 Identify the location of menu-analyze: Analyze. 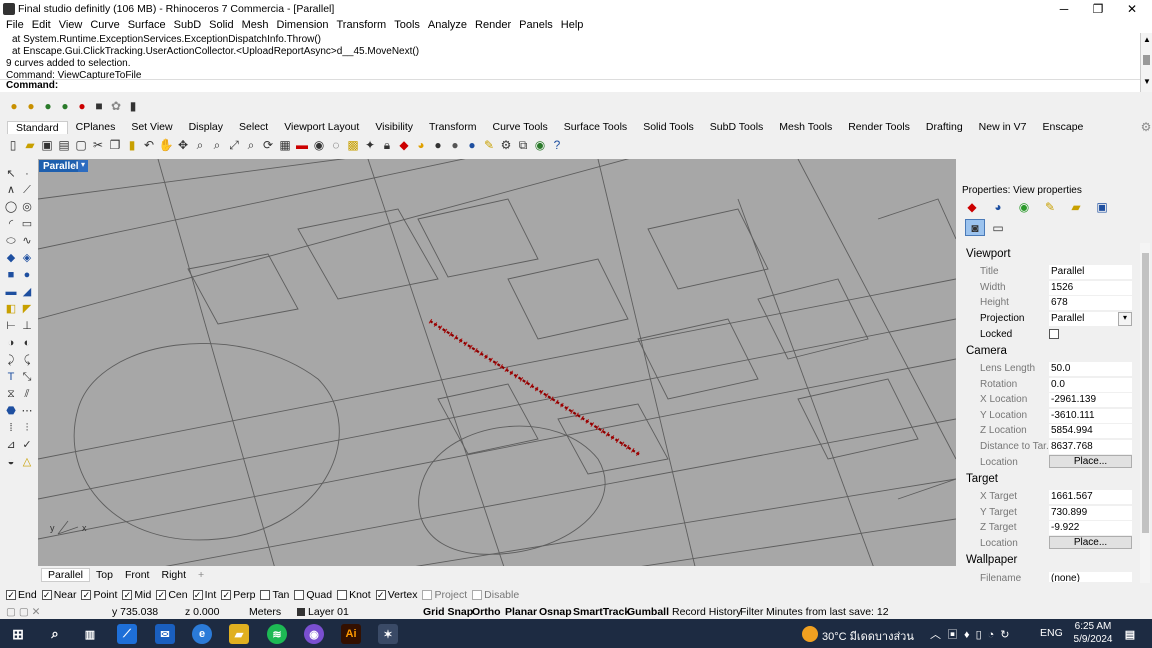
(447, 25).